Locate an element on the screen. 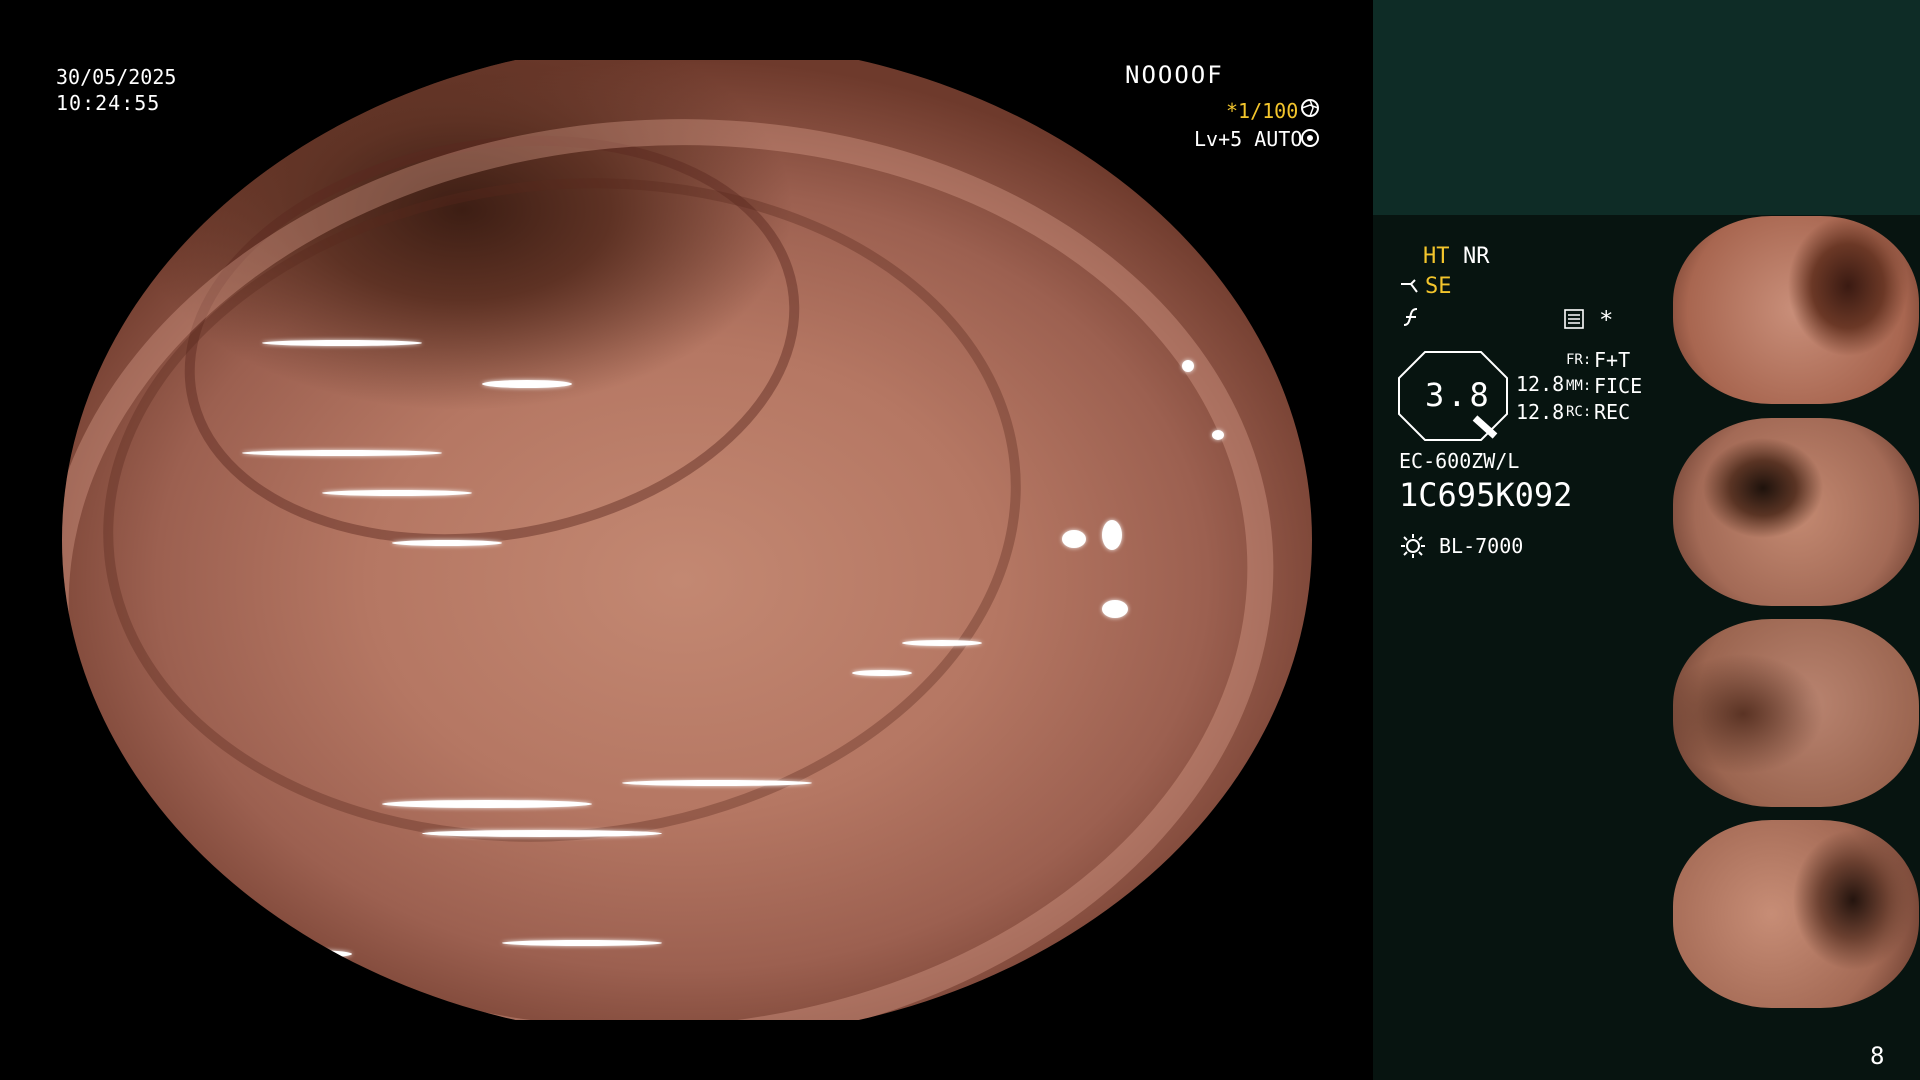 This screenshot has height=1080, width=1920. f-script-icon is located at coordinates (1412, 320).